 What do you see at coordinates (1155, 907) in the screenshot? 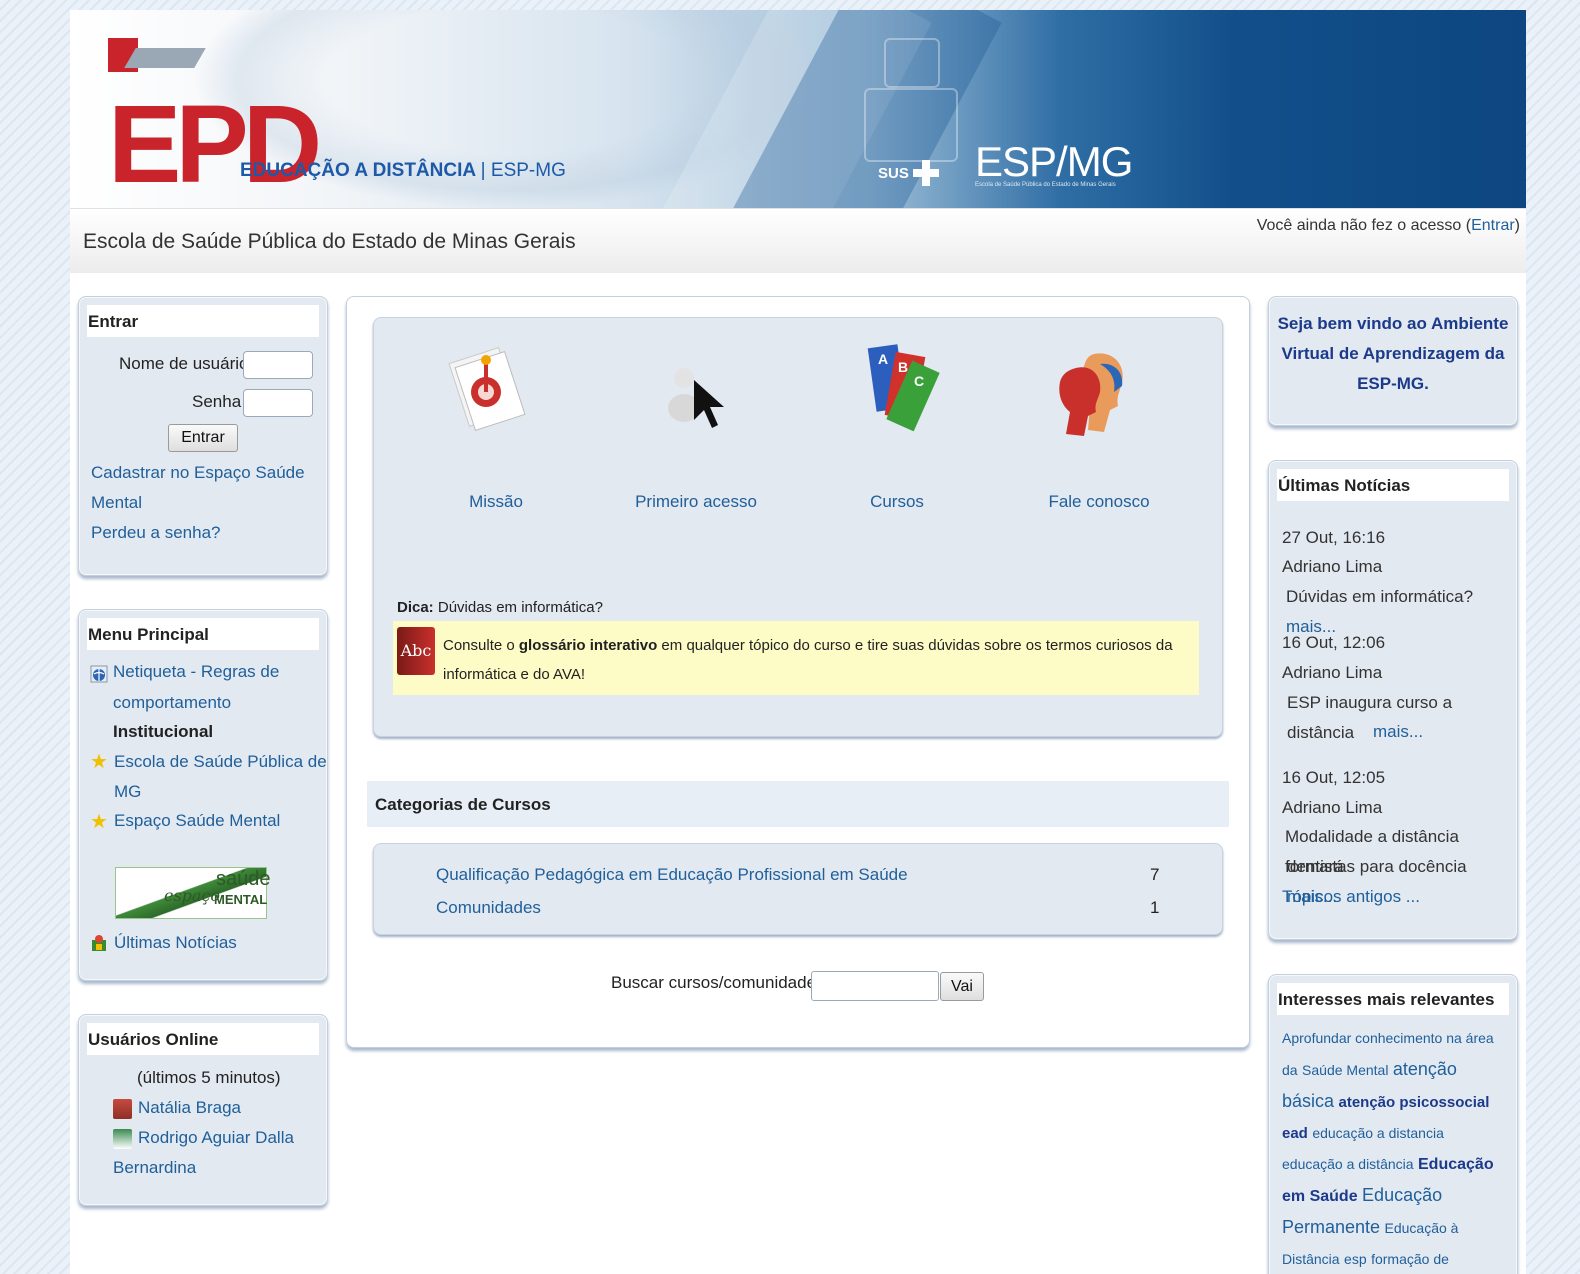
I see `category-count: 1` at bounding box center [1155, 907].